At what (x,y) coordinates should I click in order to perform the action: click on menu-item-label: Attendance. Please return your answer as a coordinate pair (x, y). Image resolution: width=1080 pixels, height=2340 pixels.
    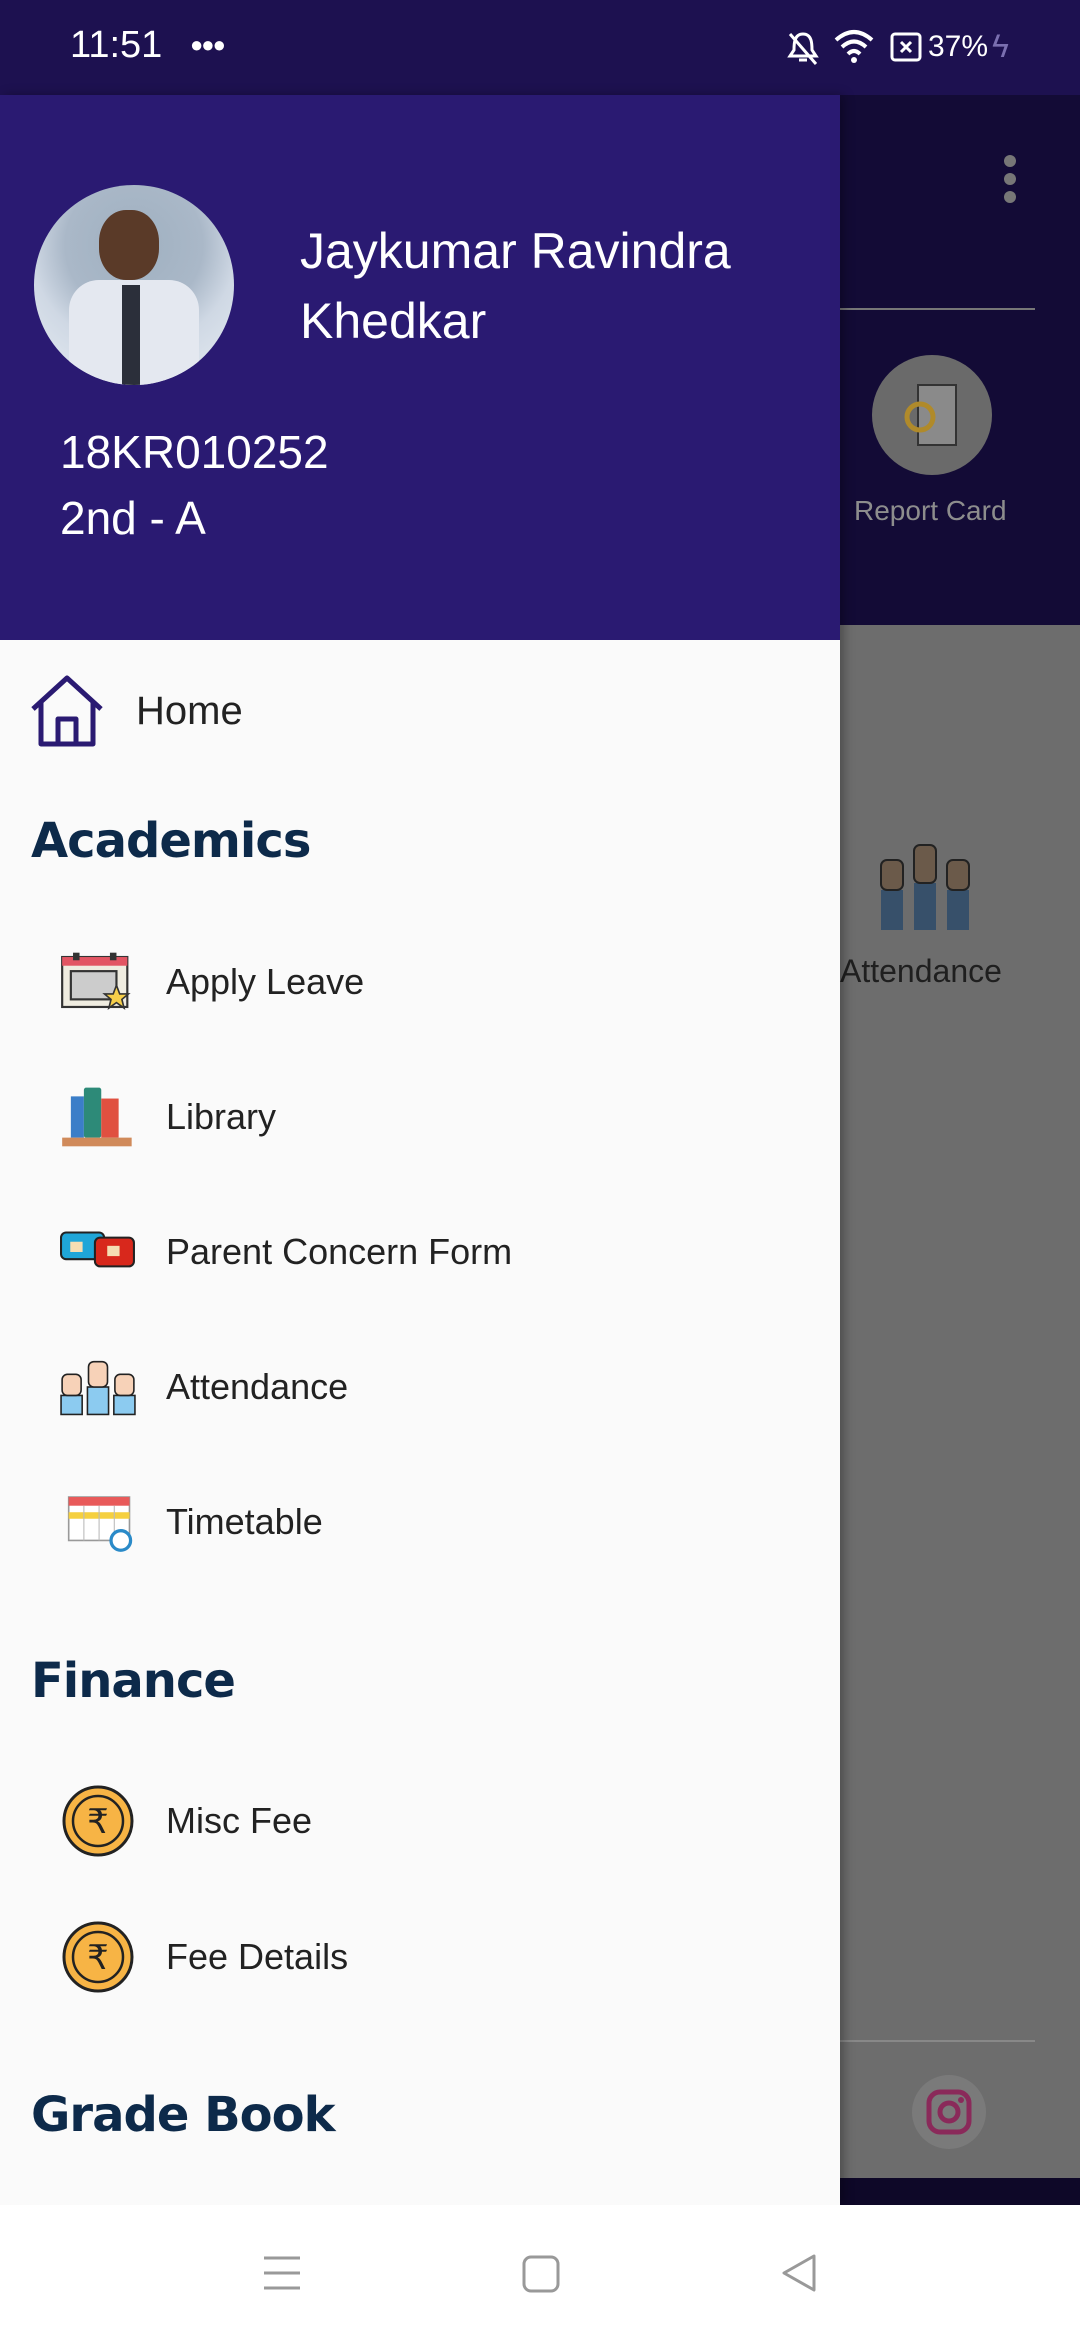
    Looking at the image, I should click on (257, 1386).